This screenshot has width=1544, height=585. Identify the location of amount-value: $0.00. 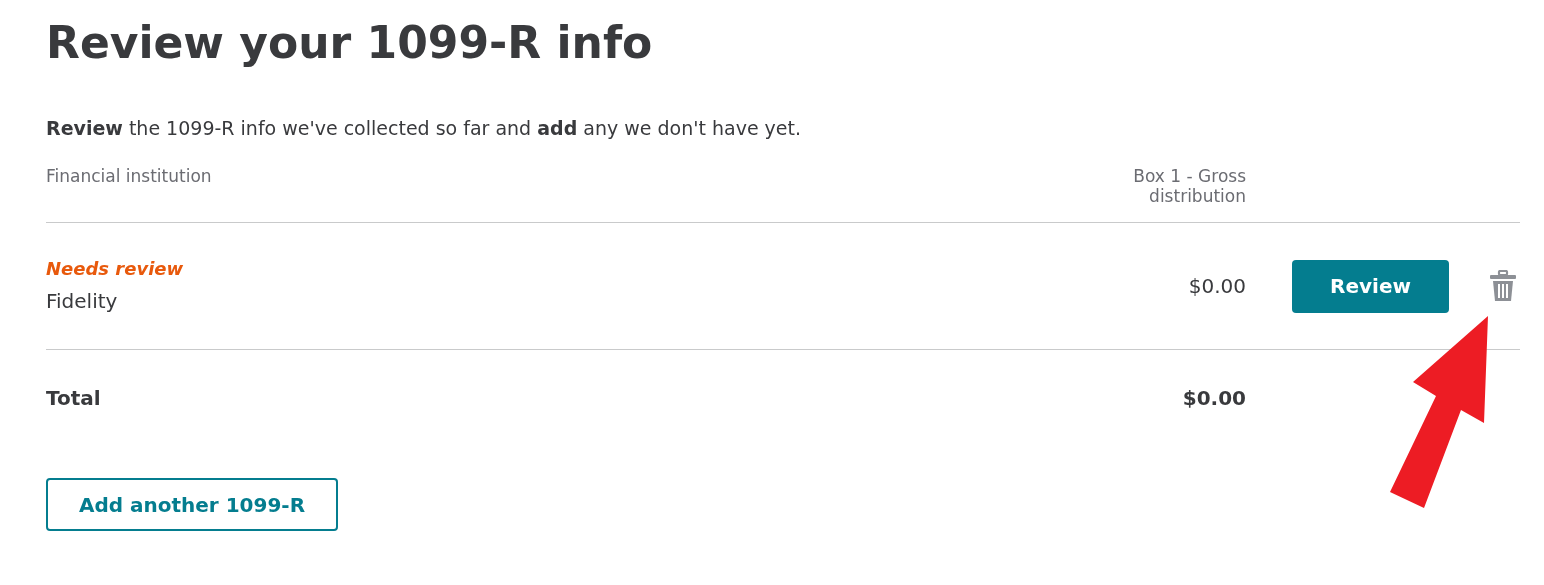
(1217, 286).